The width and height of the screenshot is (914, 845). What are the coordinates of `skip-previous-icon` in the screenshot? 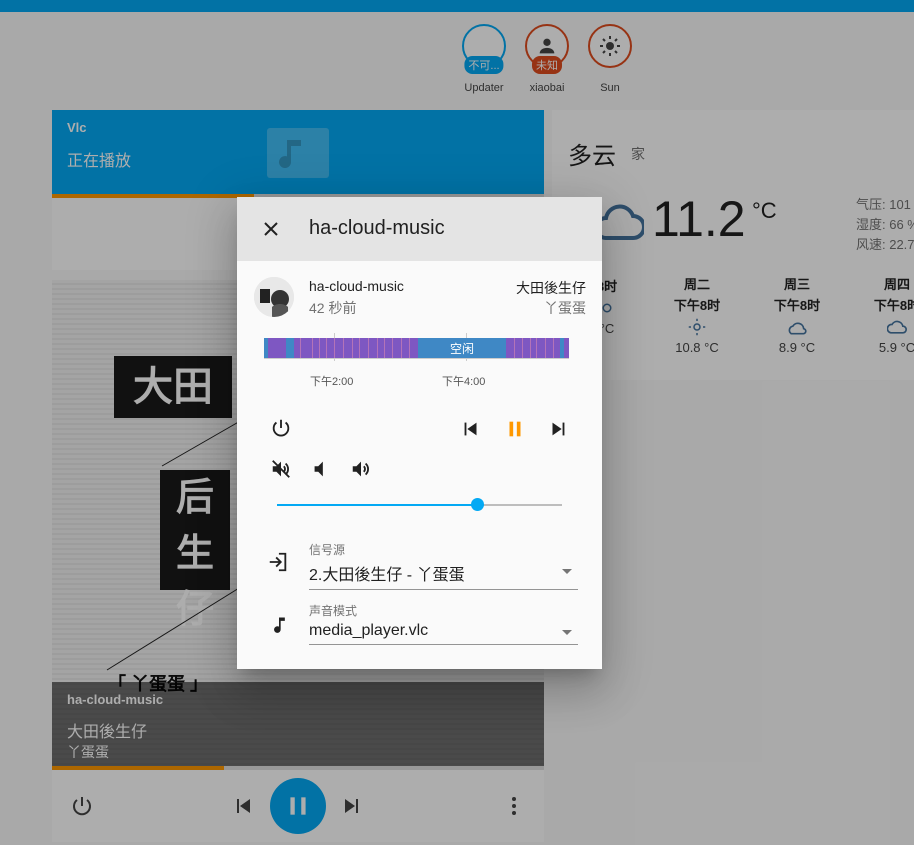 It's located at (471, 429).